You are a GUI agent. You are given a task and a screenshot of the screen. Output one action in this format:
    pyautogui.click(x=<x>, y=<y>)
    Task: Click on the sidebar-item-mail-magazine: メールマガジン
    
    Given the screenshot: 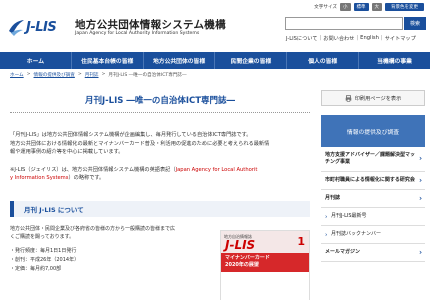 What is the action you would take?
    pyautogui.click(x=373, y=253)
    